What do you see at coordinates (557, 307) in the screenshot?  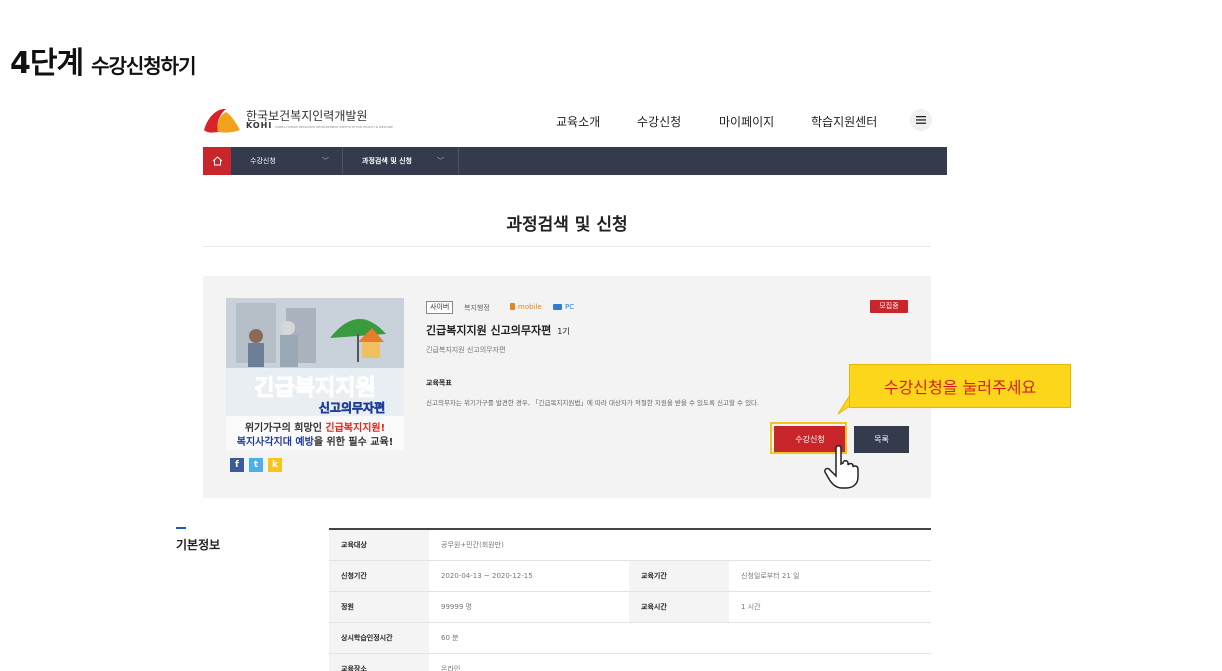 I see `pc-icon` at bounding box center [557, 307].